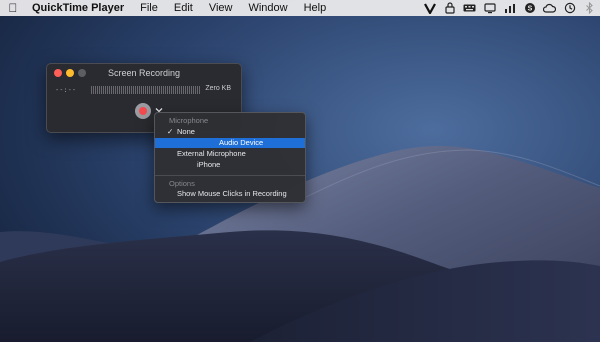 The image size is (600, 342). What do you see at coordinates (79, 8) in the screenshot?
I see `menu-app-quicktime-player: QuickTime Player` at bounding box center [79, 8].